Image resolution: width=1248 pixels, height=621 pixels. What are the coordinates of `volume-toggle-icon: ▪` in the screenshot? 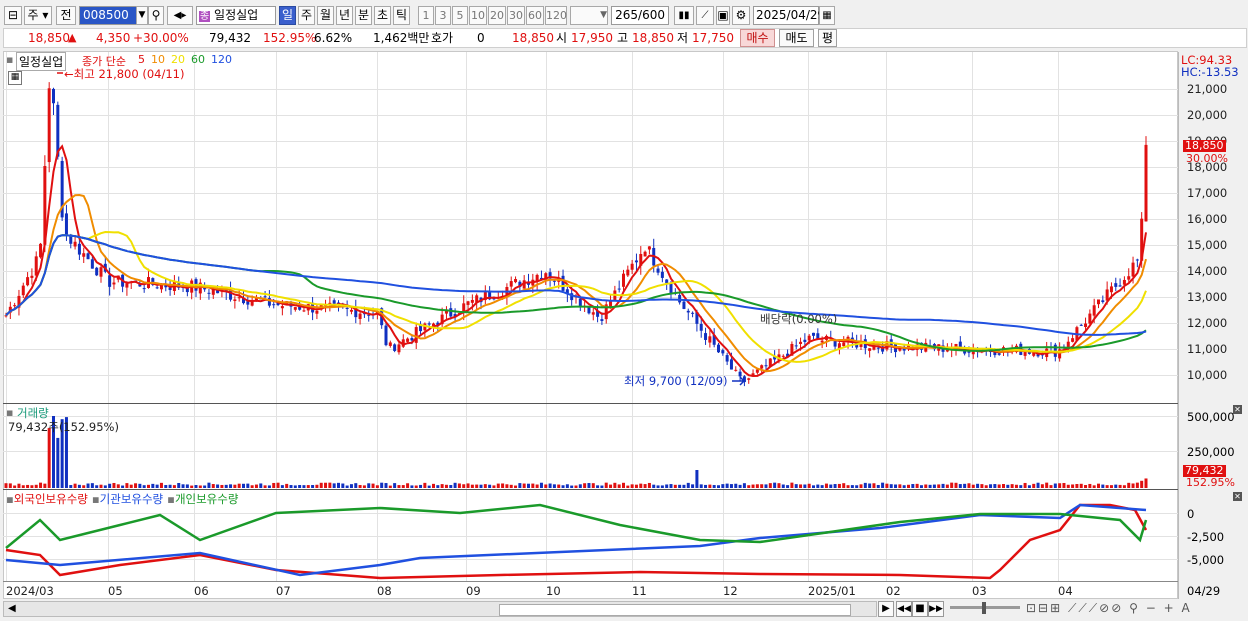 It's located at (9, 412).